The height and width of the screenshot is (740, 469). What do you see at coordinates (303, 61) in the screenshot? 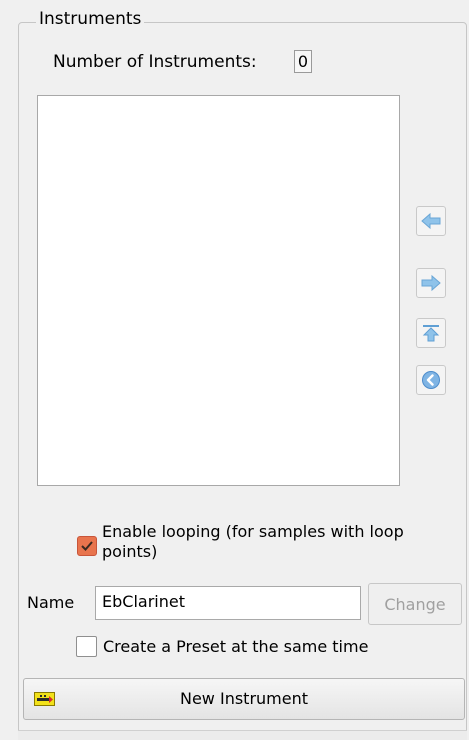
I see `instrument-count-value: 0` at bounding box center [303, 61].